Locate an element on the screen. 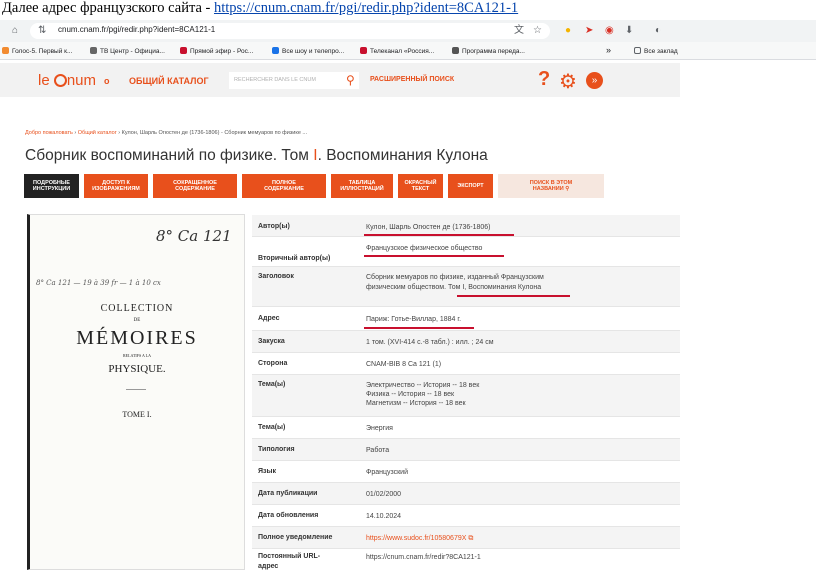 This screenshot has height=573, width=816. detail-row-shelfmark: Сторона CNAM-BIB 8 Ca 121 (1) is located at coordinates (466, 364).